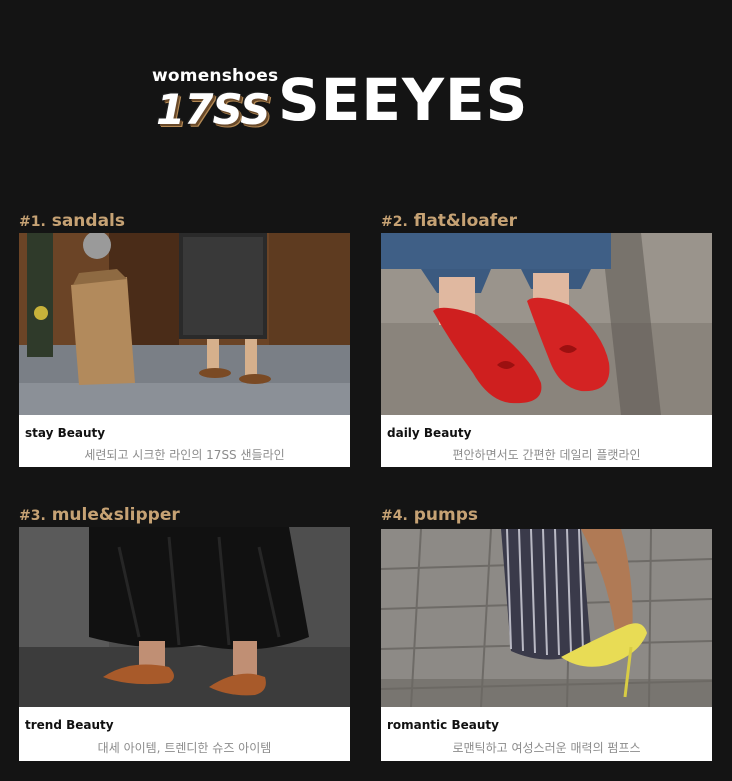 This screenshot has height=781, width=732. I want to click on brand-logo: womenshoes 17SS SEEYES, so click(339, 106).